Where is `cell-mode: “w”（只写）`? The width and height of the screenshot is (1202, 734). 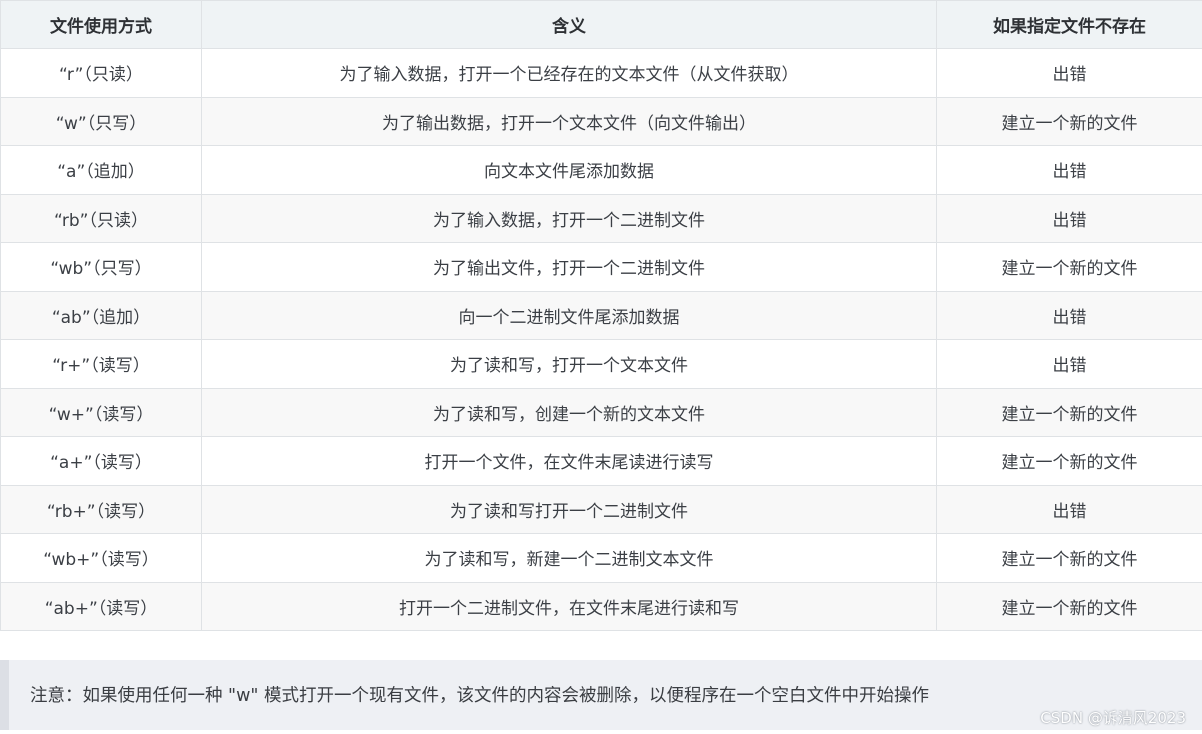
cell-mode: “w”（只写） is located at coordinates (101, 121).